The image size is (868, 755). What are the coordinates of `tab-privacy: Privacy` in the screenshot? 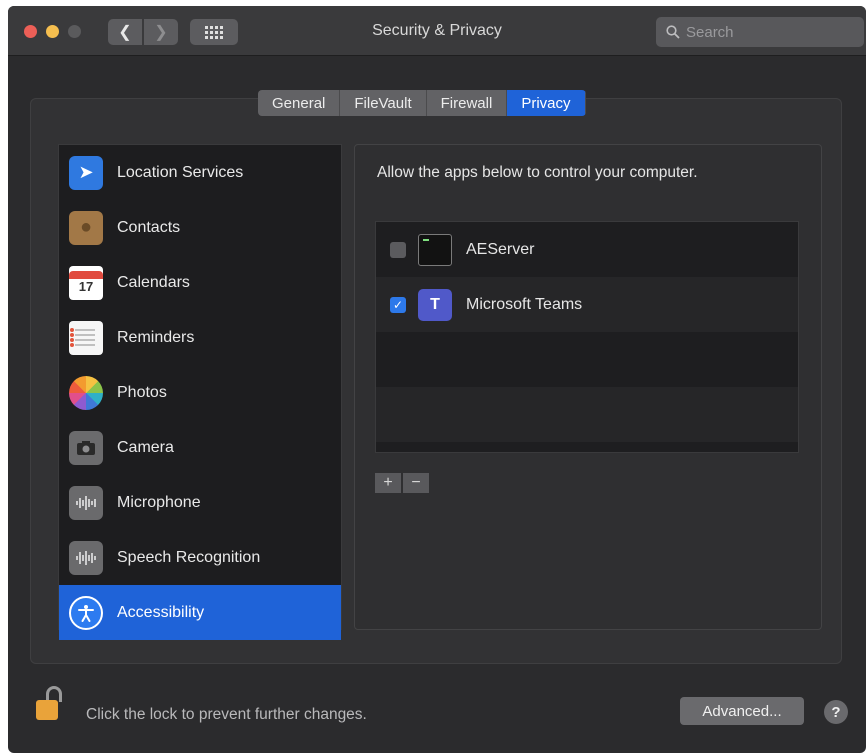 It's located at (546, 103).